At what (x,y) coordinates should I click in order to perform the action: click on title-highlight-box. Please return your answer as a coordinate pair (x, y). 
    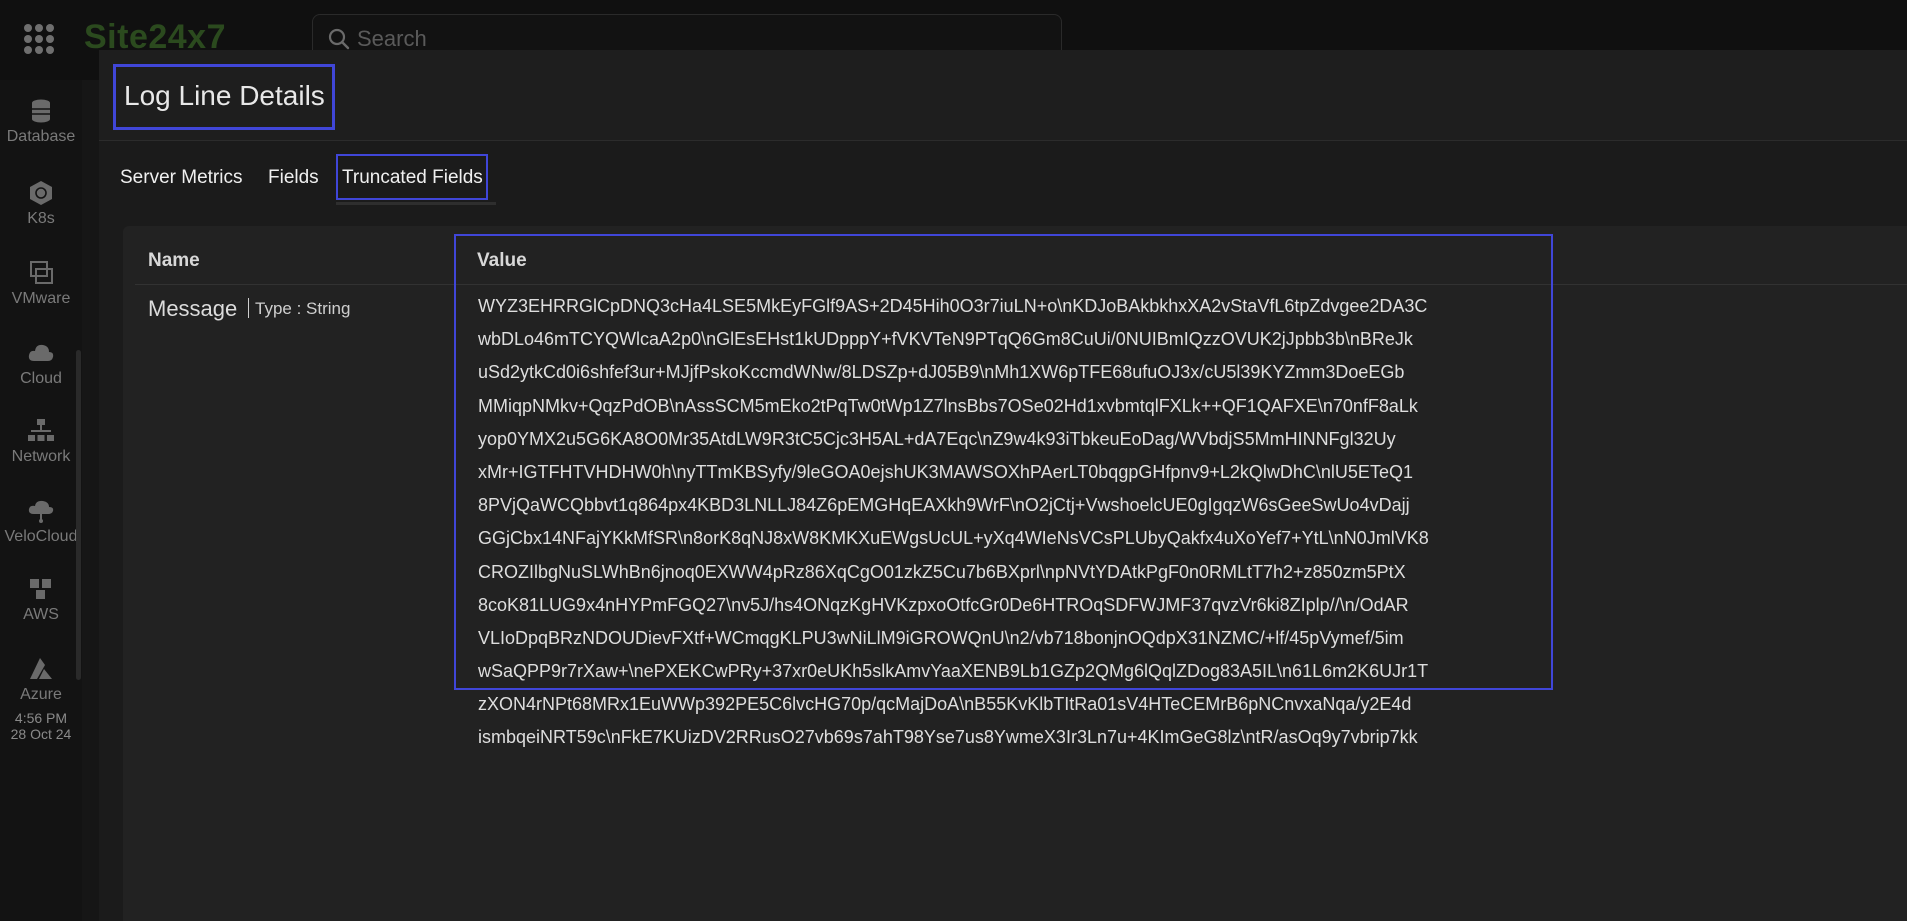
    Looking at the image, I should click on (224, 97).